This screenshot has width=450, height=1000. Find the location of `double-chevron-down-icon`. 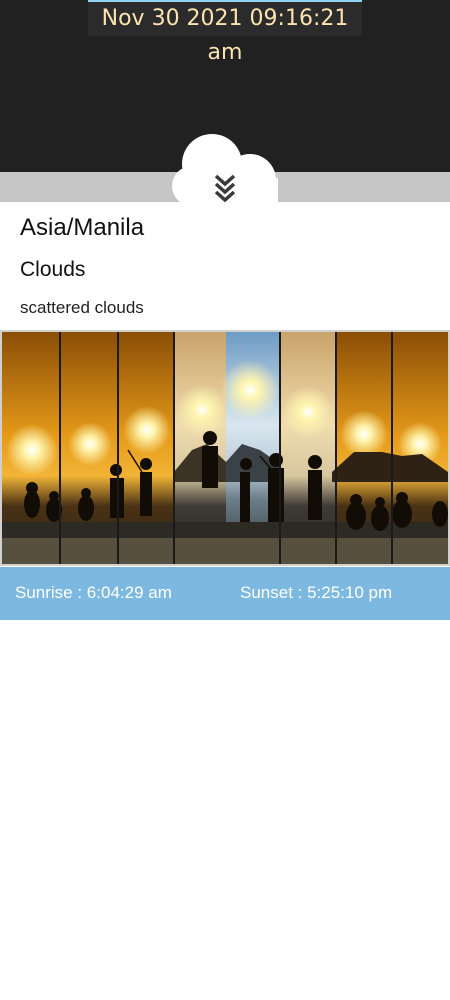

double-chevron-down-icon is located at coordinates (225, 187).